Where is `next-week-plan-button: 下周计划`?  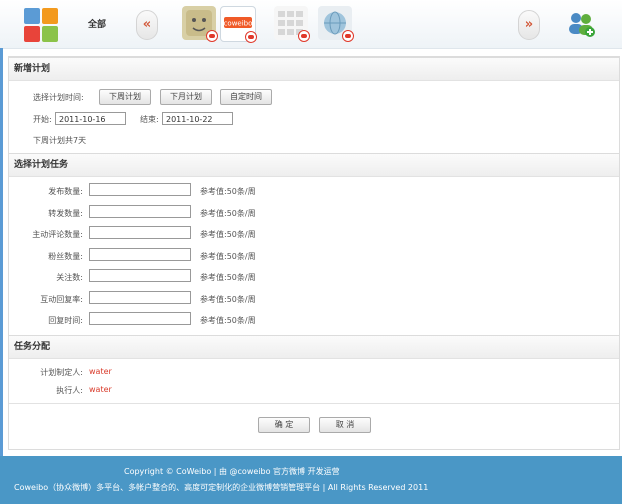
next-week-plan-button: 下周计划 is located at coordinates (125, 97).